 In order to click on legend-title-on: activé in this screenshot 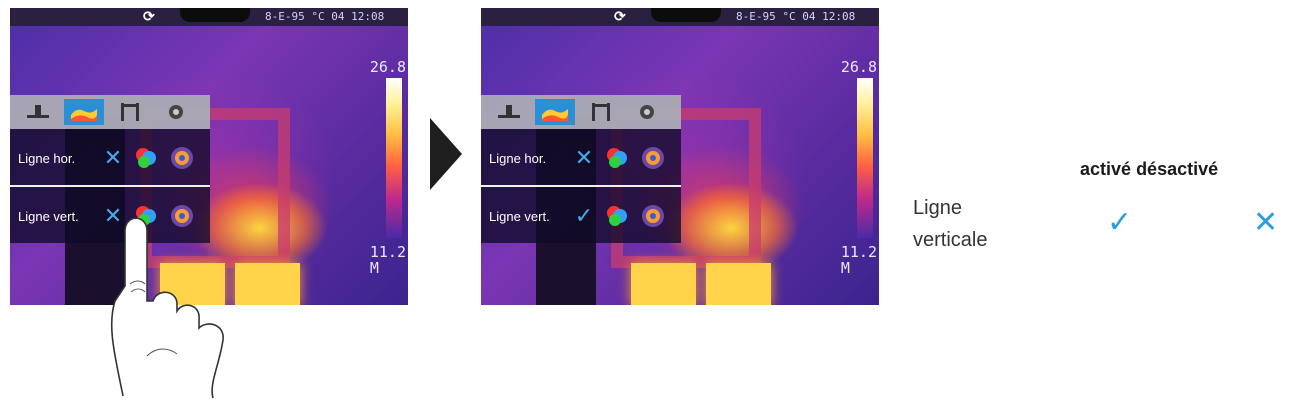, I will do `click(1106, 169)`.